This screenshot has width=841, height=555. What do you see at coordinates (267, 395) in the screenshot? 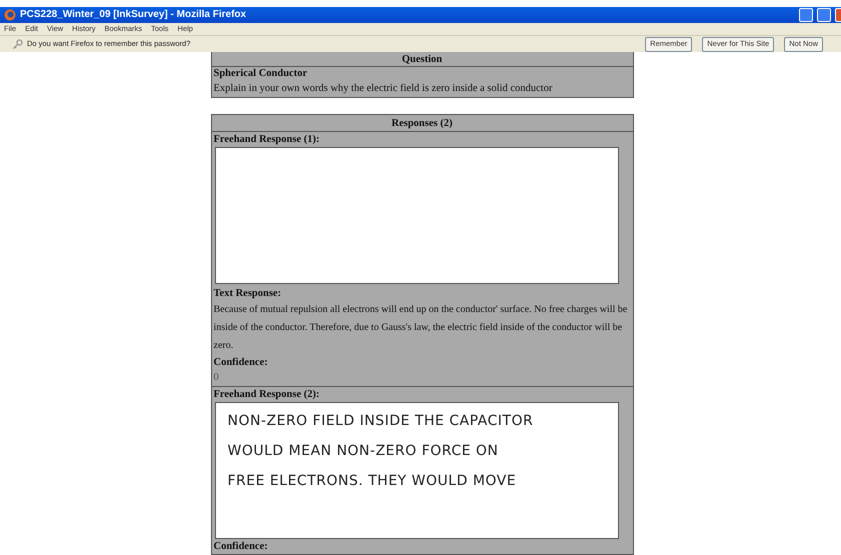
I see `field-label: Freehand Response (2):` at bounding box center [267, 395].